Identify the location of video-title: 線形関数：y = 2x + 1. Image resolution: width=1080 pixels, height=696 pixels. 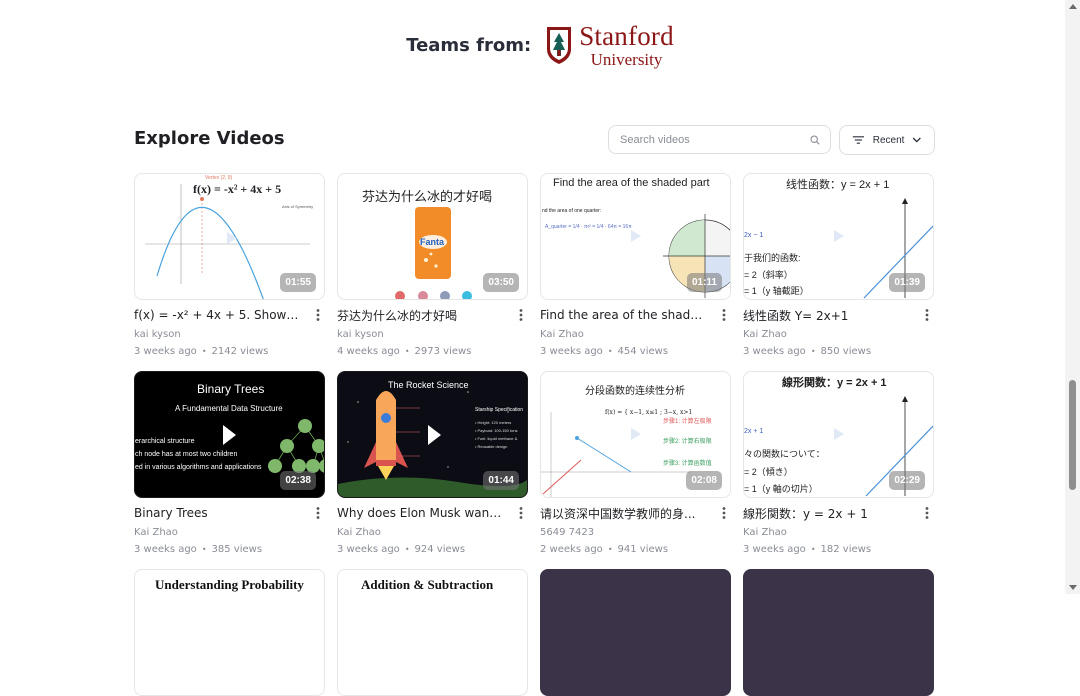
(805, 513).